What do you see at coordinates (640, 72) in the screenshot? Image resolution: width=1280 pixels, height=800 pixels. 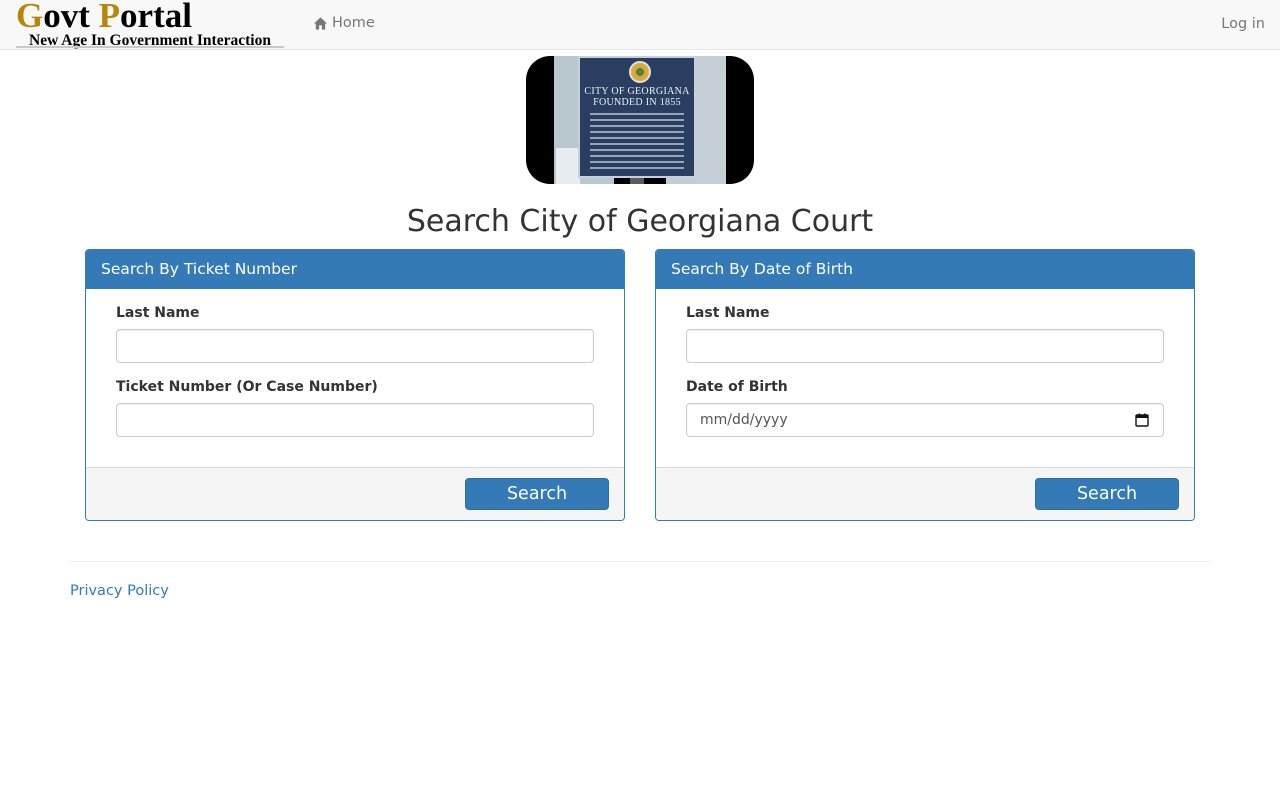 I see `state-seal-icon` at bounding box center [640, 72].